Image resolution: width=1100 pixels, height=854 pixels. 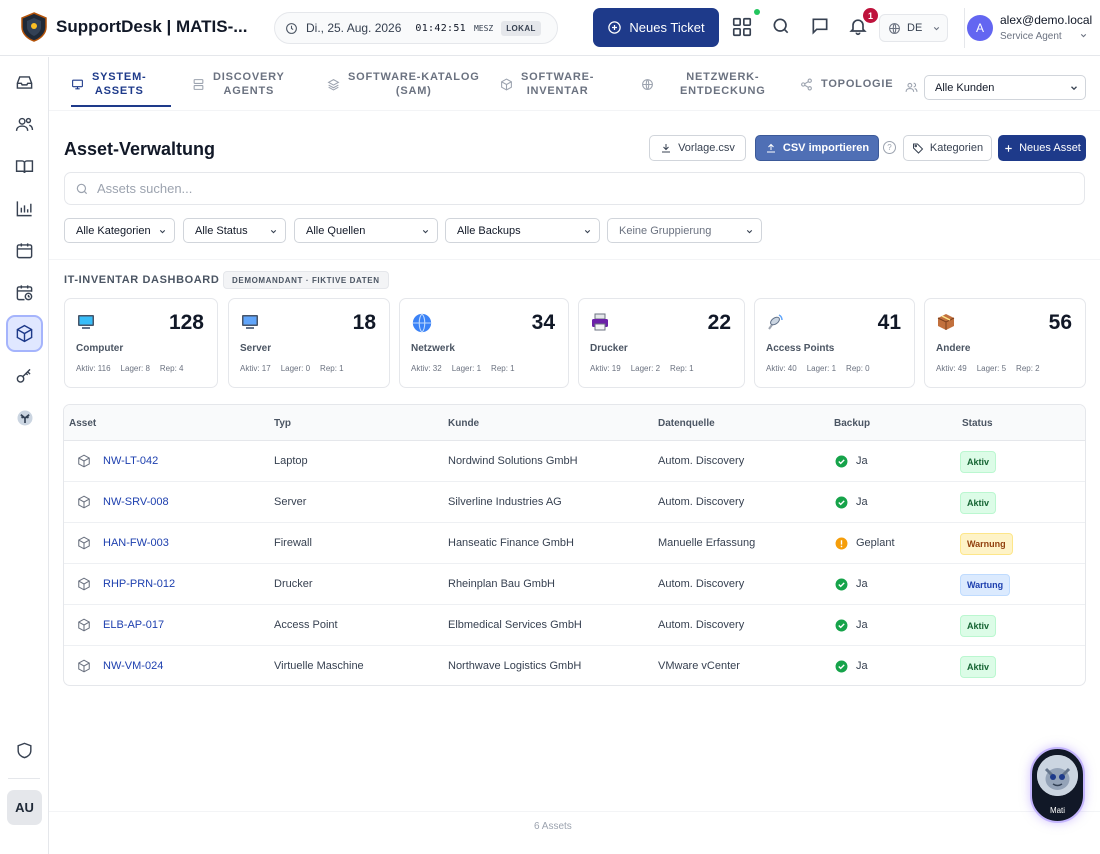 I want to click on asset-link: ELB-AP-017, so click(x=133, y=625).